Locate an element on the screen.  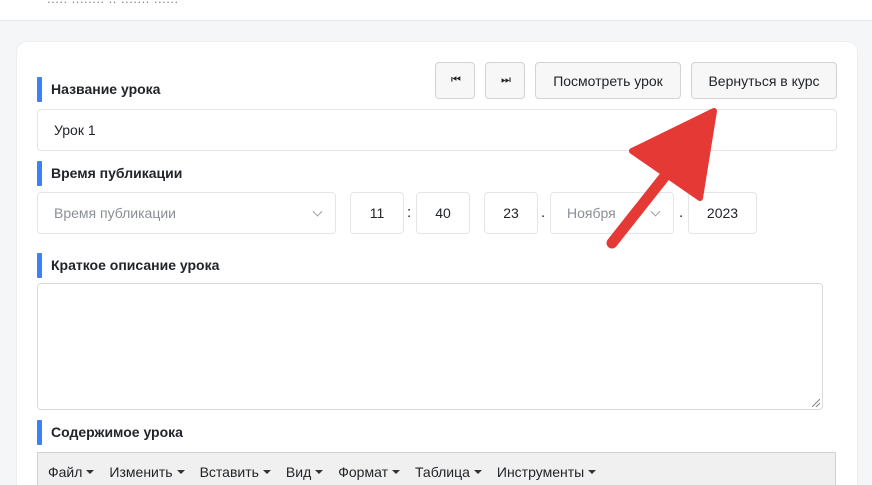
menu-format: Формат is located at coordinates (369, 472).